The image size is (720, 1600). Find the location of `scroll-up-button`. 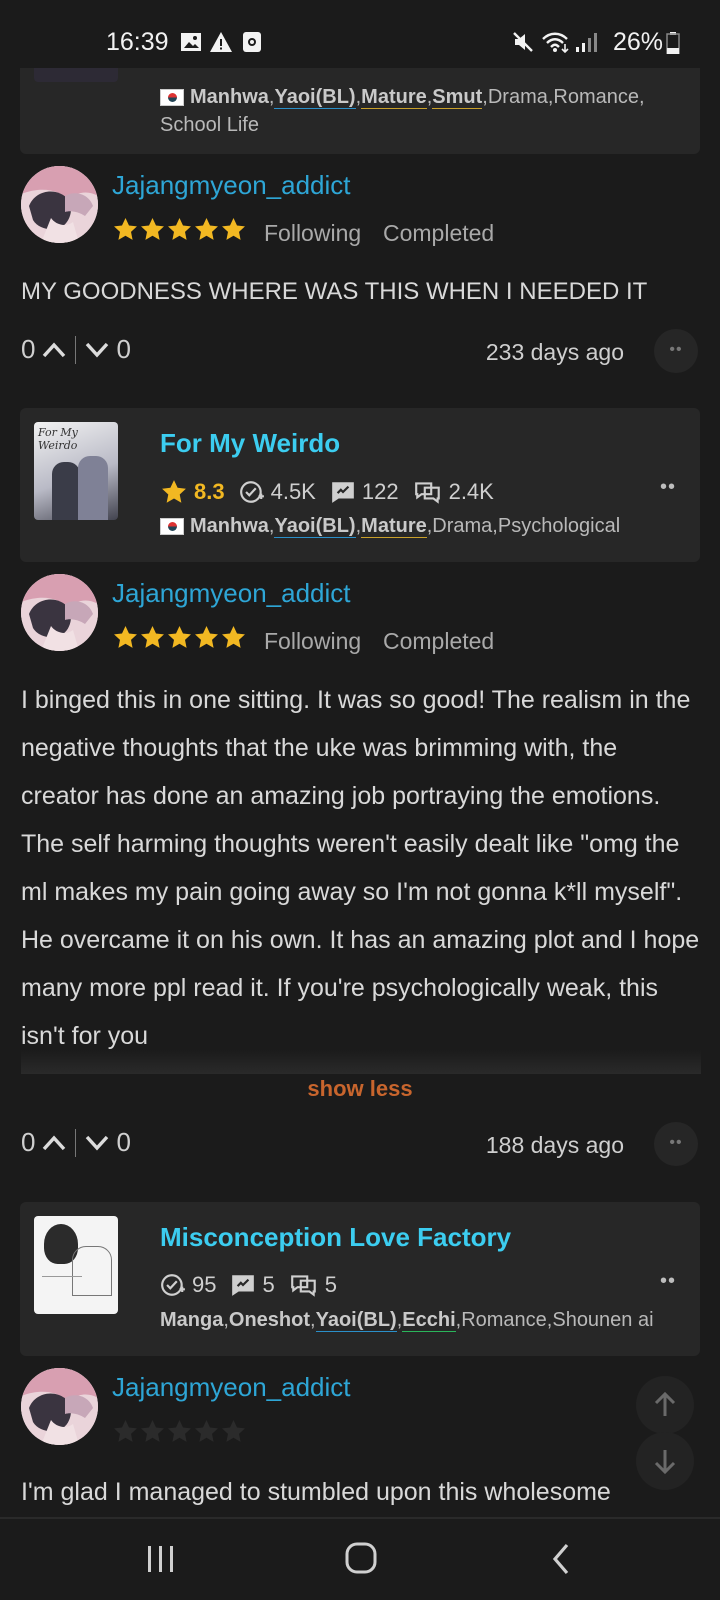

scroll-up-button is located at coordinates (665, 1405).